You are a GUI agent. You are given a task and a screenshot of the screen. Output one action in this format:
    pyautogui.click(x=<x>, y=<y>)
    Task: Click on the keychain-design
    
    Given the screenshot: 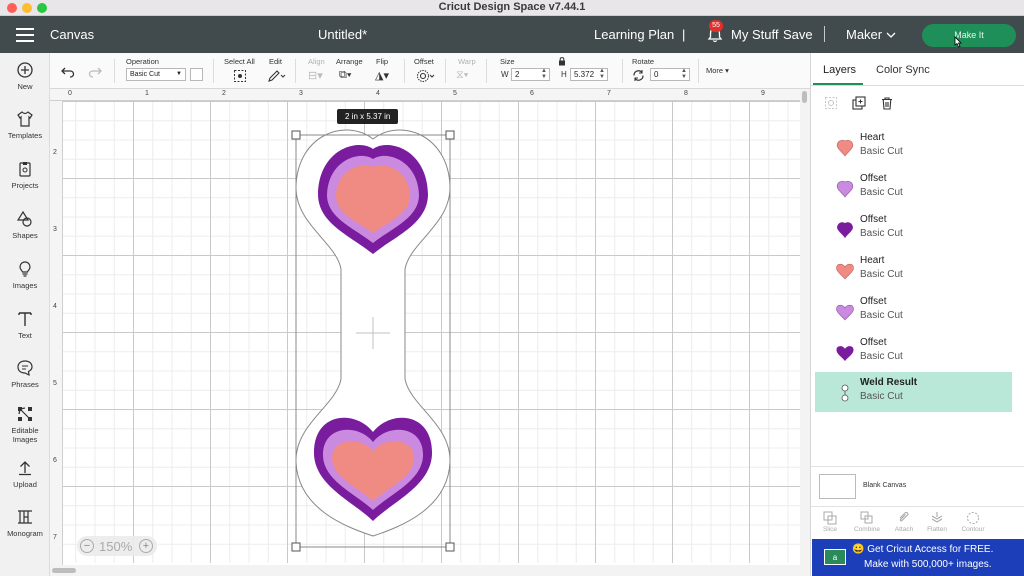 What is the action you would take?
    pyautogui.click(x=380, y=339)
    